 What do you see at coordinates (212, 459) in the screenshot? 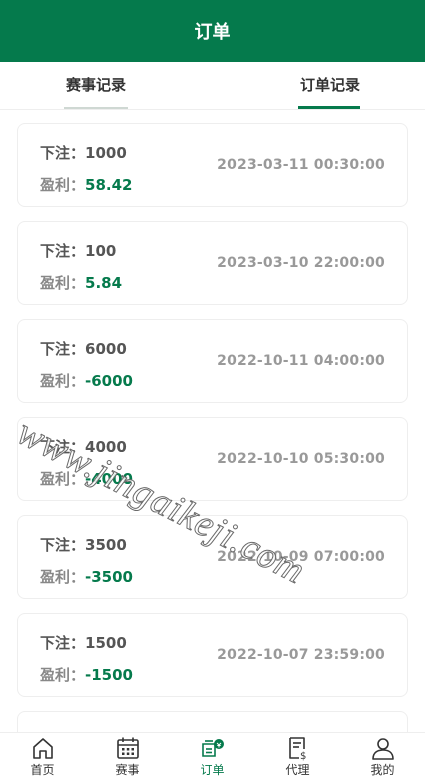
I see `order-card: 下注：4000 盈利：-4000 2022-10-10 05:30:00` at bounding box center [212, 459].